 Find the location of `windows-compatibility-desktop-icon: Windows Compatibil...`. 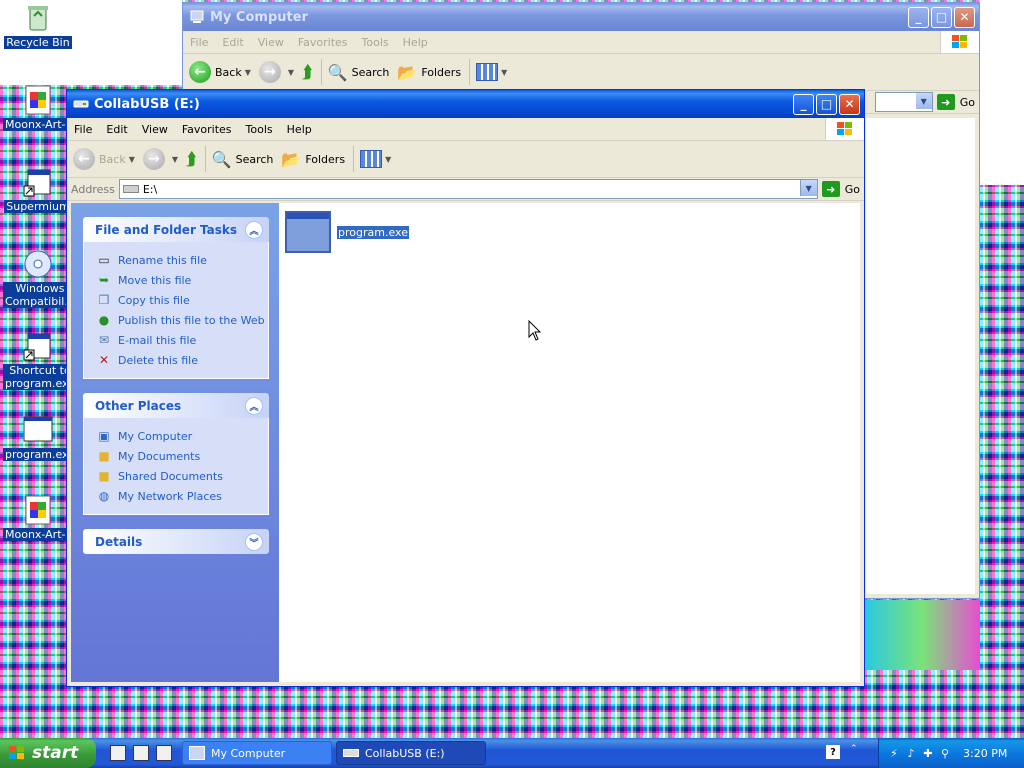

windows-compatibility-desktop-icon: Windows Compatibil... is located at coordinates (40, 279).